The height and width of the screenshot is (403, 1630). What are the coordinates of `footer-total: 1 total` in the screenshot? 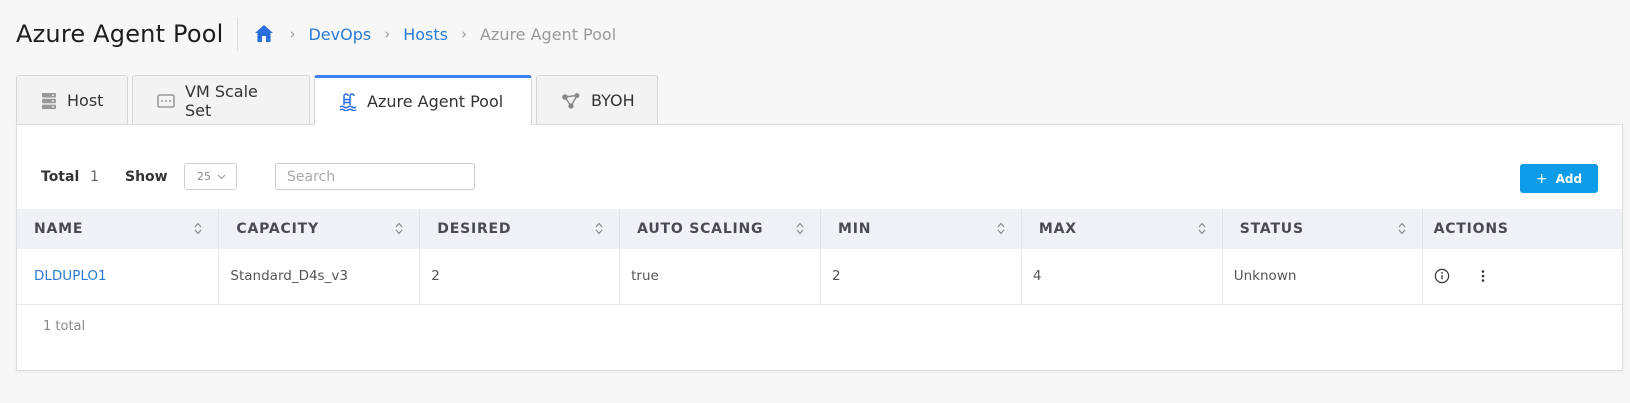 It's located at (64, 326).